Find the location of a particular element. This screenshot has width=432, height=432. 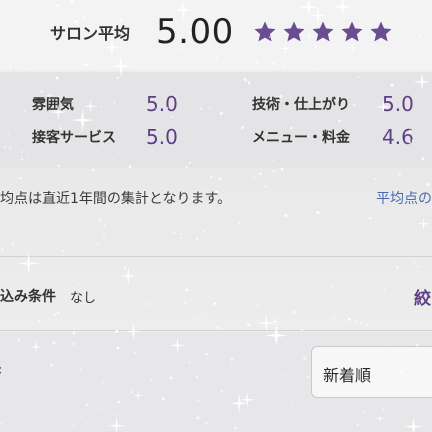

star-rating is located at coordinates (323, 32).